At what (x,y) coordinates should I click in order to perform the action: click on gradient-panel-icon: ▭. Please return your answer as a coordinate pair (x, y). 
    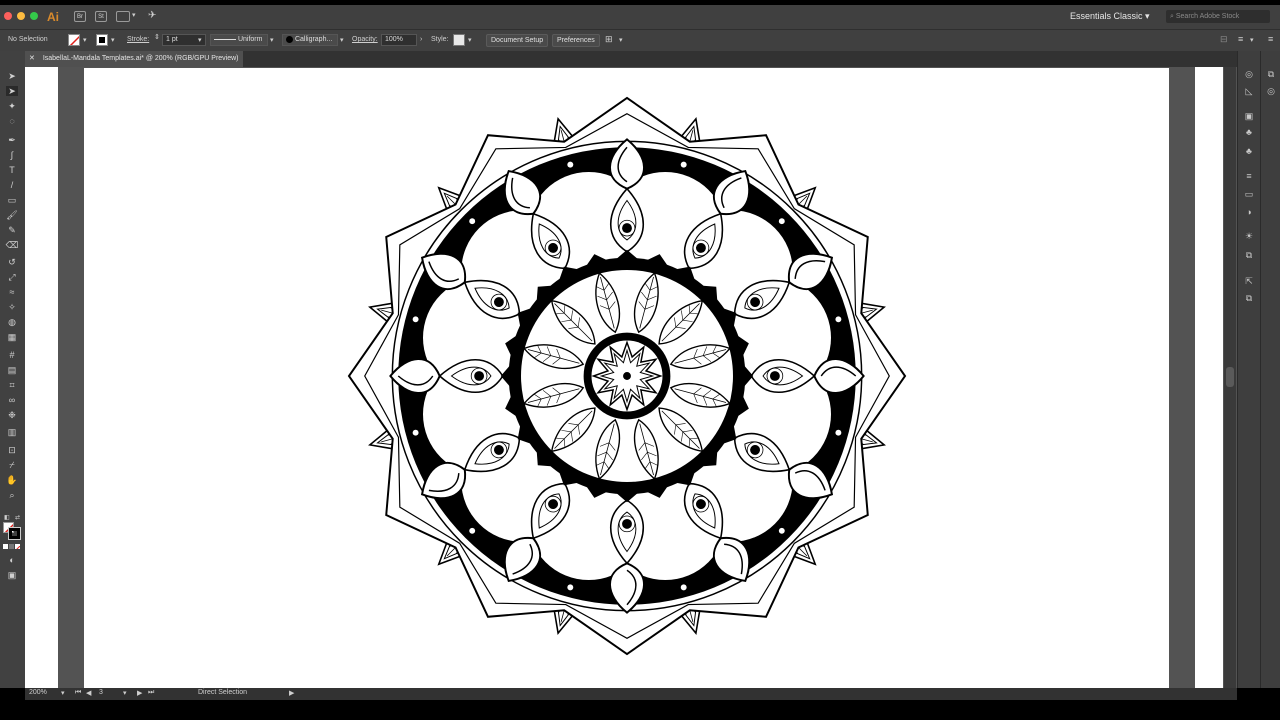
    Looking at the image, I should click on (1249, 194).